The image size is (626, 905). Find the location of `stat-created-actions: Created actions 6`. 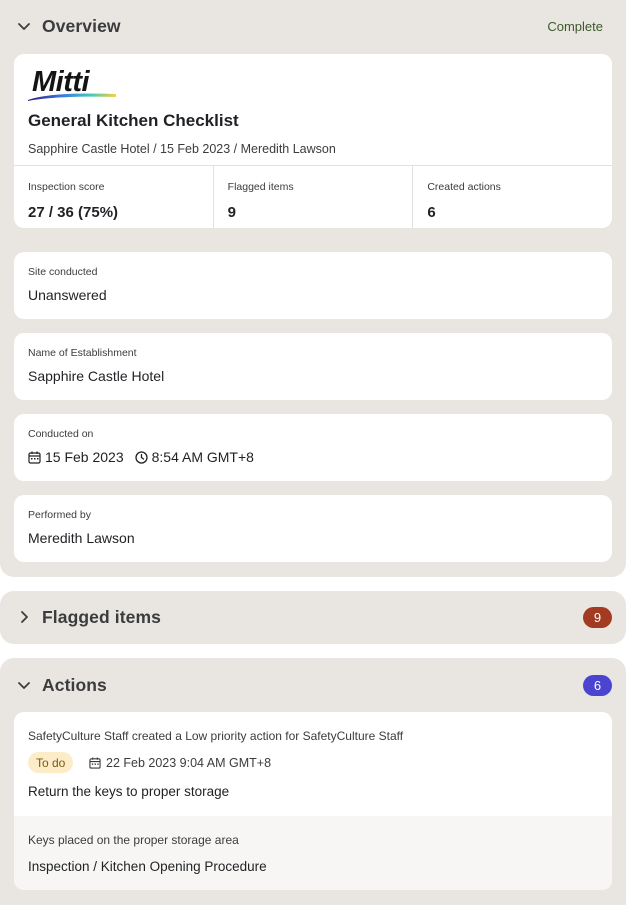

stat-created-actions: Created actions 6 is located at coordinates (512, 197).